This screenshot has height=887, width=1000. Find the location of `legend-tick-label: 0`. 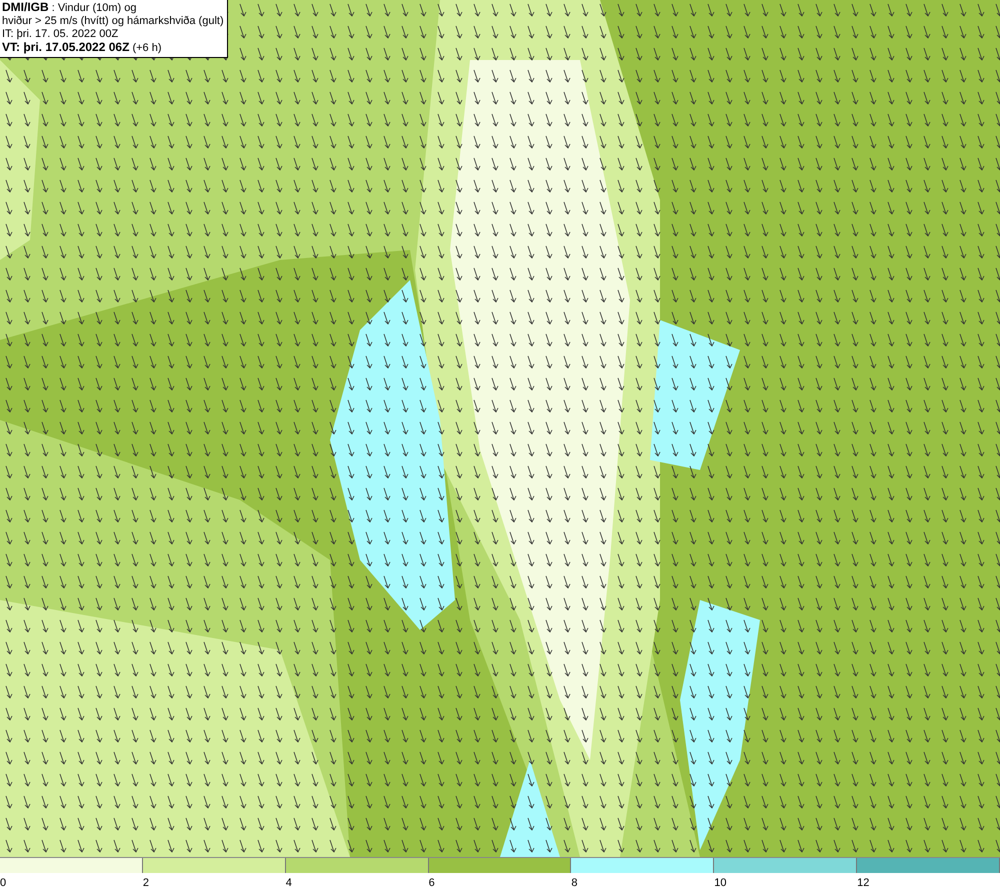

legend-tick-label: 0 is located at coordinates (3, 882).